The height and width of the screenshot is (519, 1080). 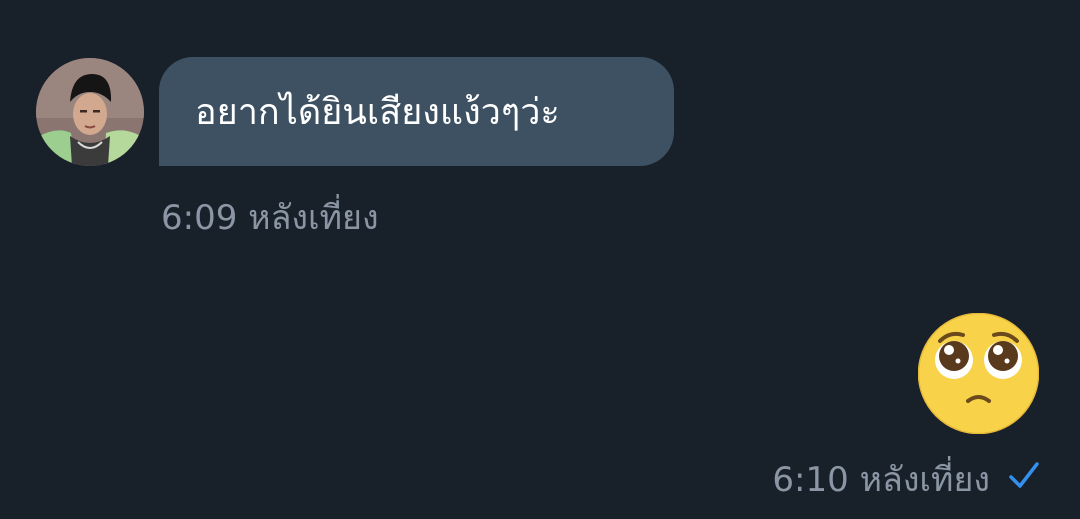 What do you see at coordinates (1024, 475) in the screenshot?
I see `read-check-icon` at bounding box center [1024, 475].